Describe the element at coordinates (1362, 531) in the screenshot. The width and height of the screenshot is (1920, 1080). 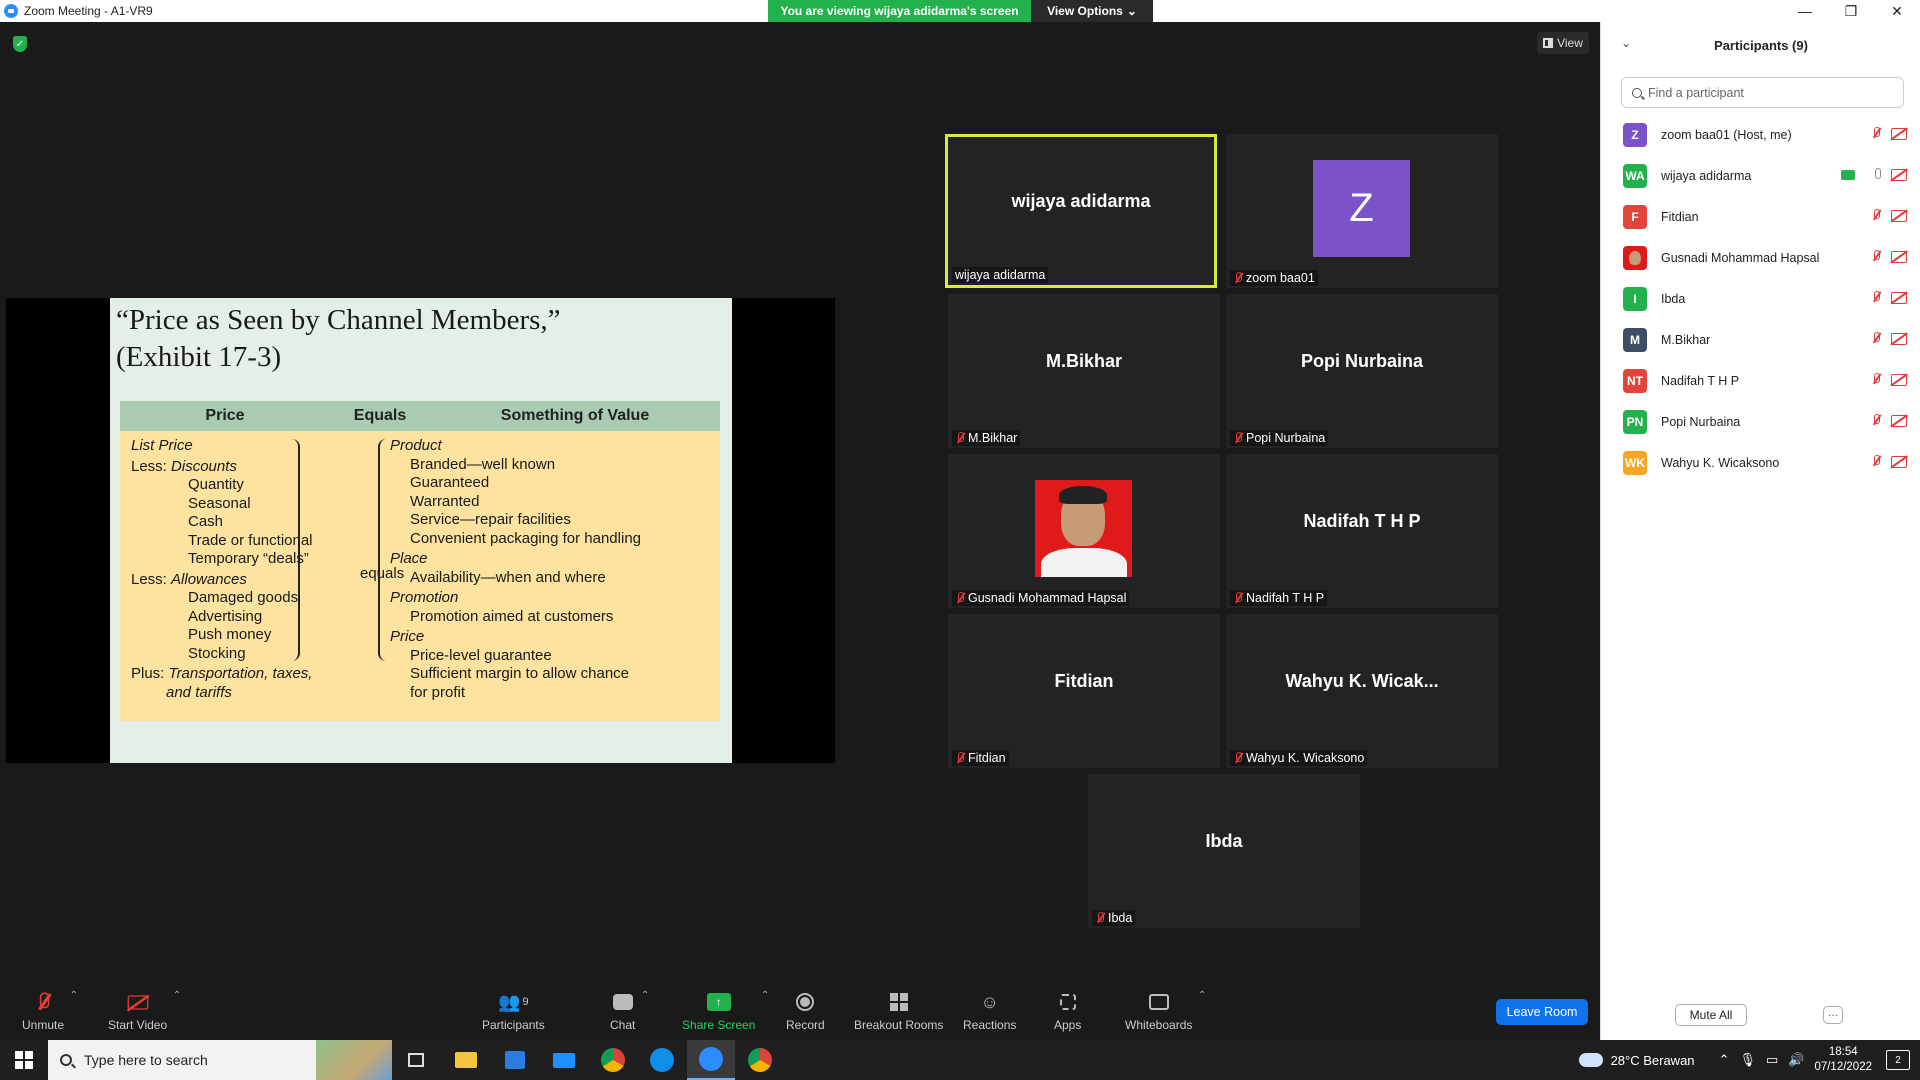
I see `video-tile: Nadifah T H P Nadifah T H P` at that location.